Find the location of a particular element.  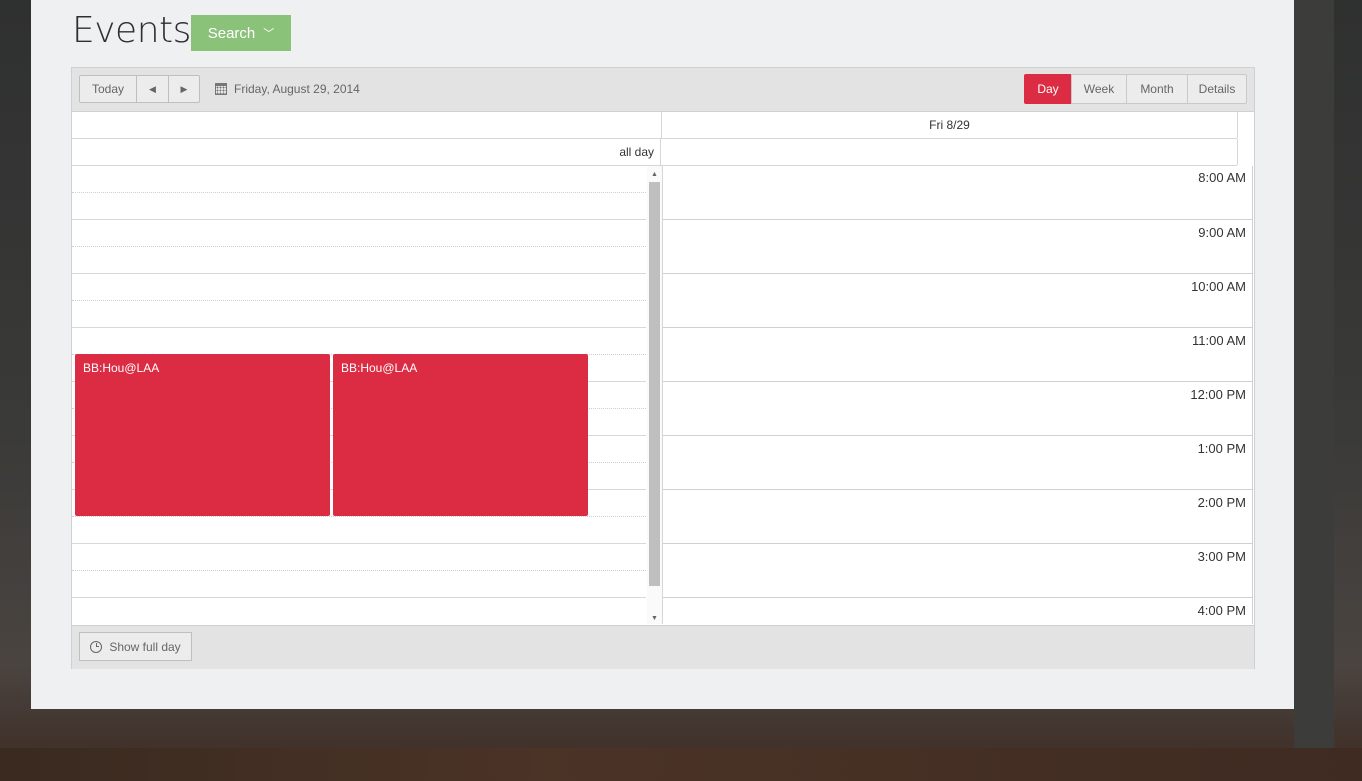

triangle-left-icon: ◀ is located at coordinates (152, 88).